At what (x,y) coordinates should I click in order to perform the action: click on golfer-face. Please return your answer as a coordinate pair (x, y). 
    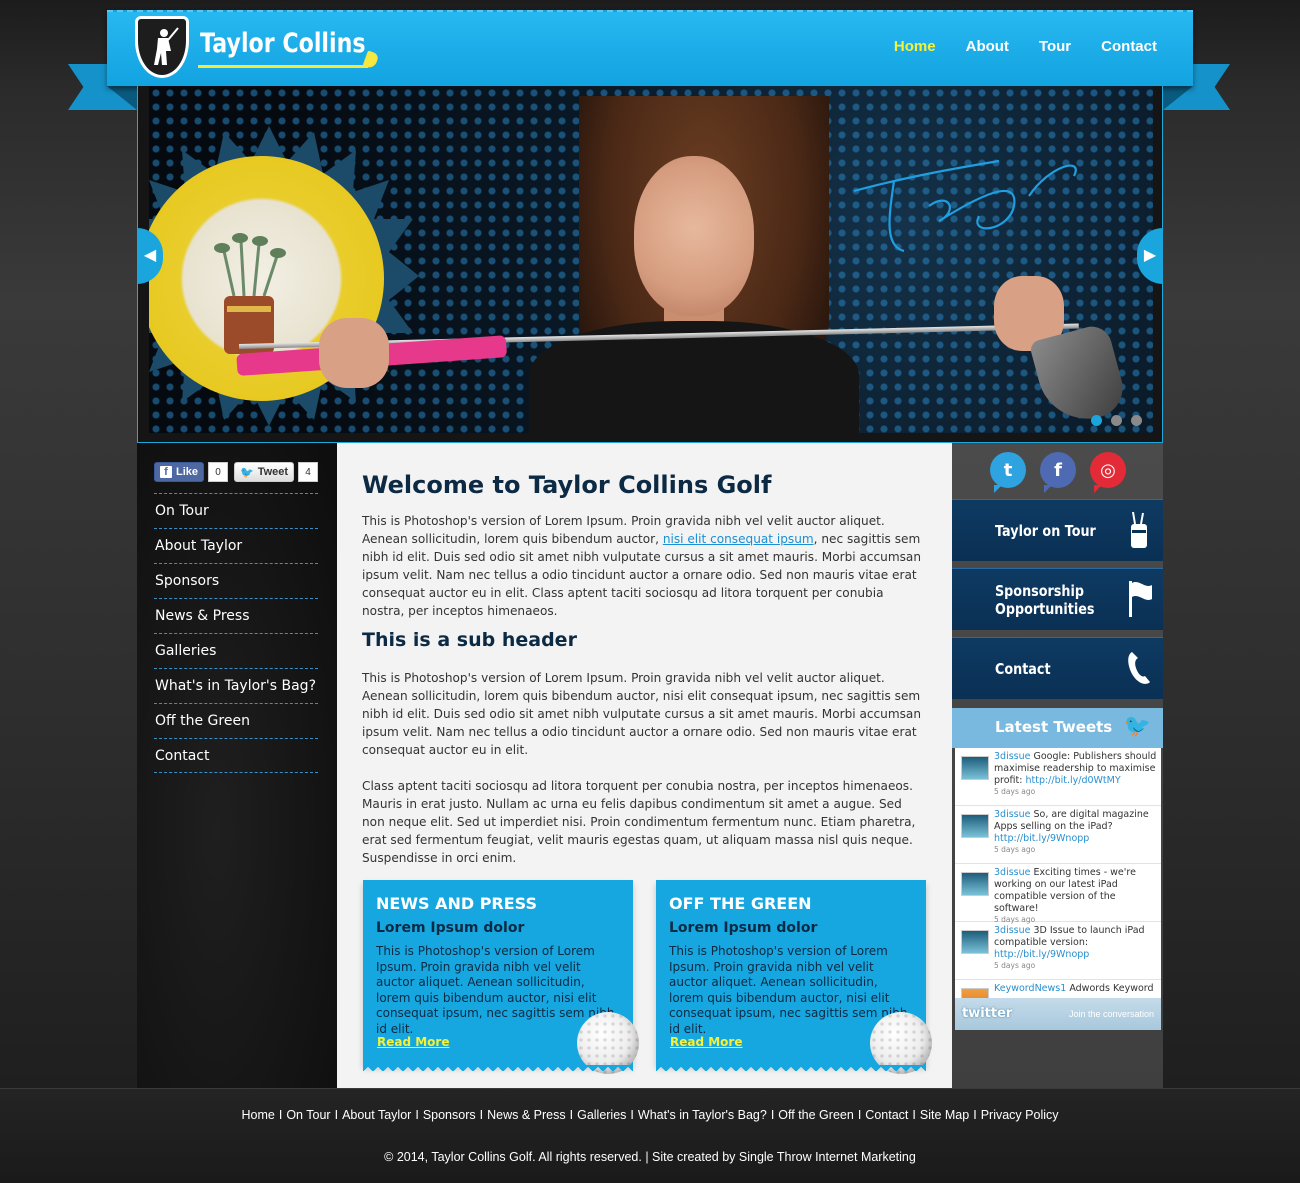
    Looking at the image, I should click on (694, 236).